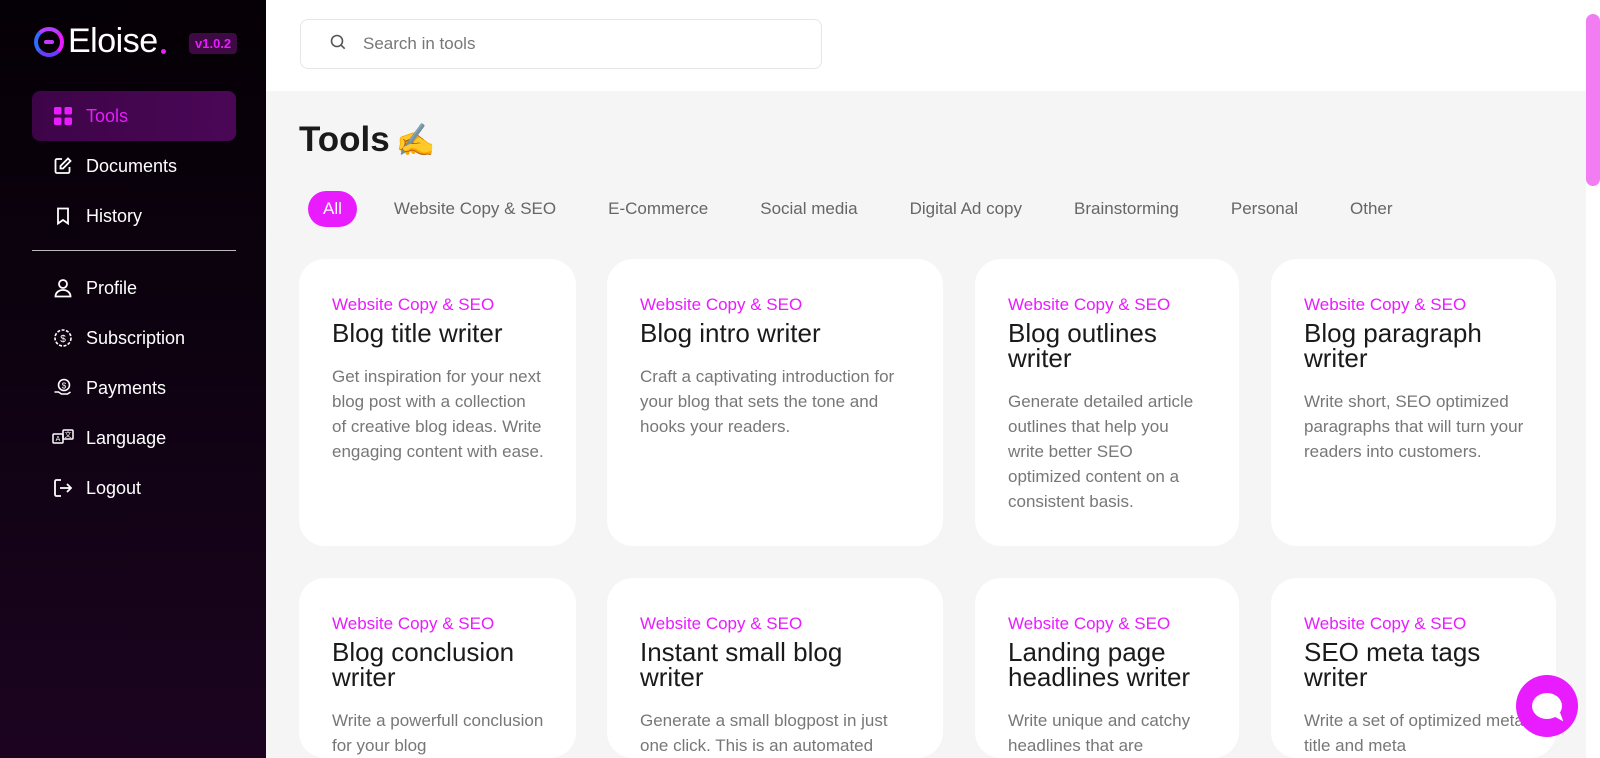  Describe the element at coordinates (49, 41) in the screenshot. I see `logo-icon` at that location.